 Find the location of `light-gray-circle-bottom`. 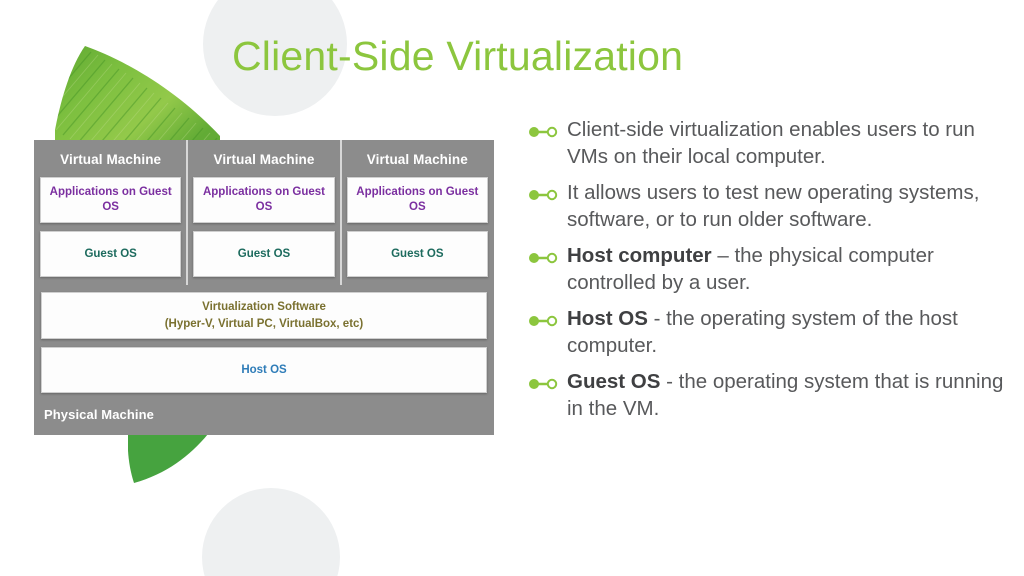

light-gray-circle-bottom is located at coordinates (271, 532).